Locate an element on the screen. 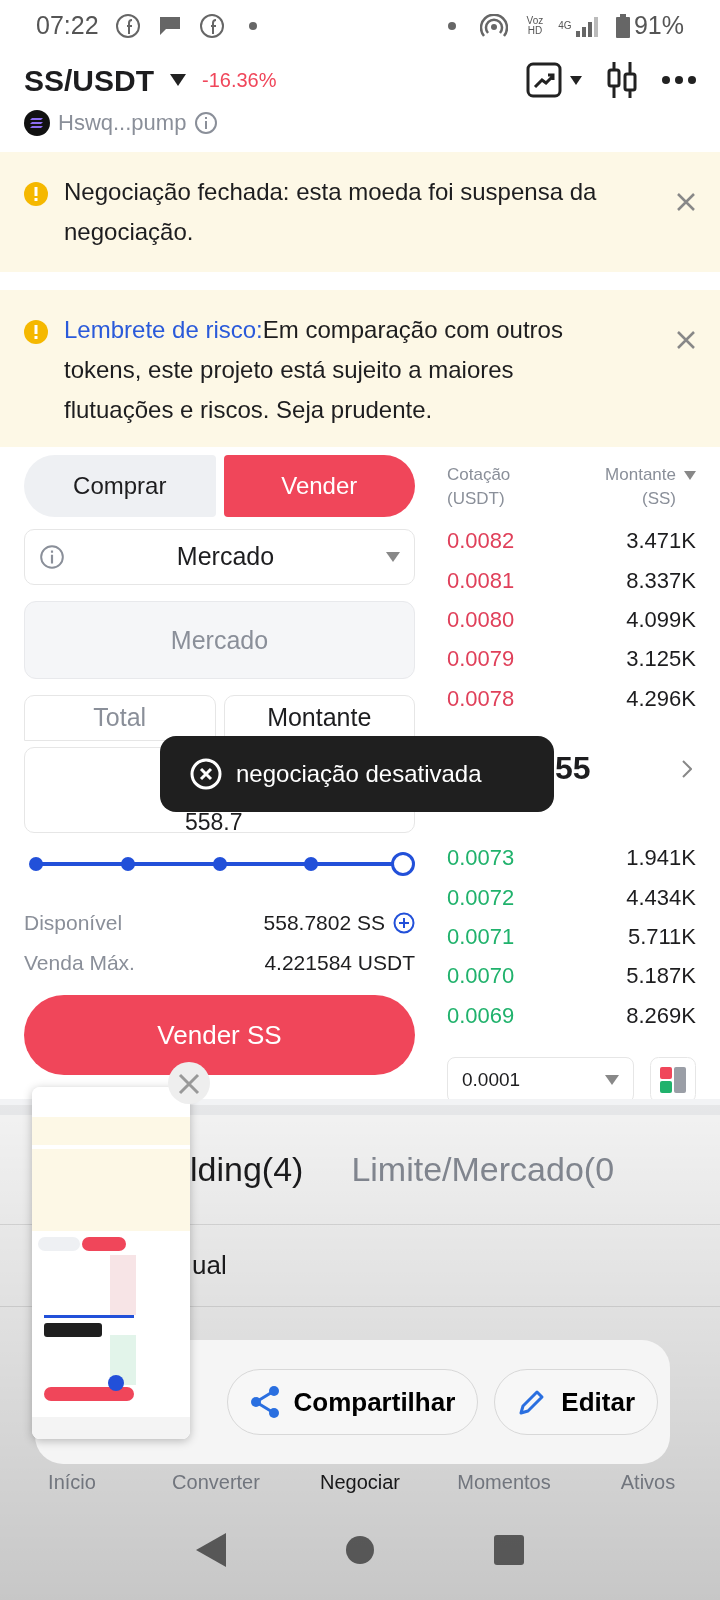  ask-price: 0.0079 is located at coordinates (481, 659).